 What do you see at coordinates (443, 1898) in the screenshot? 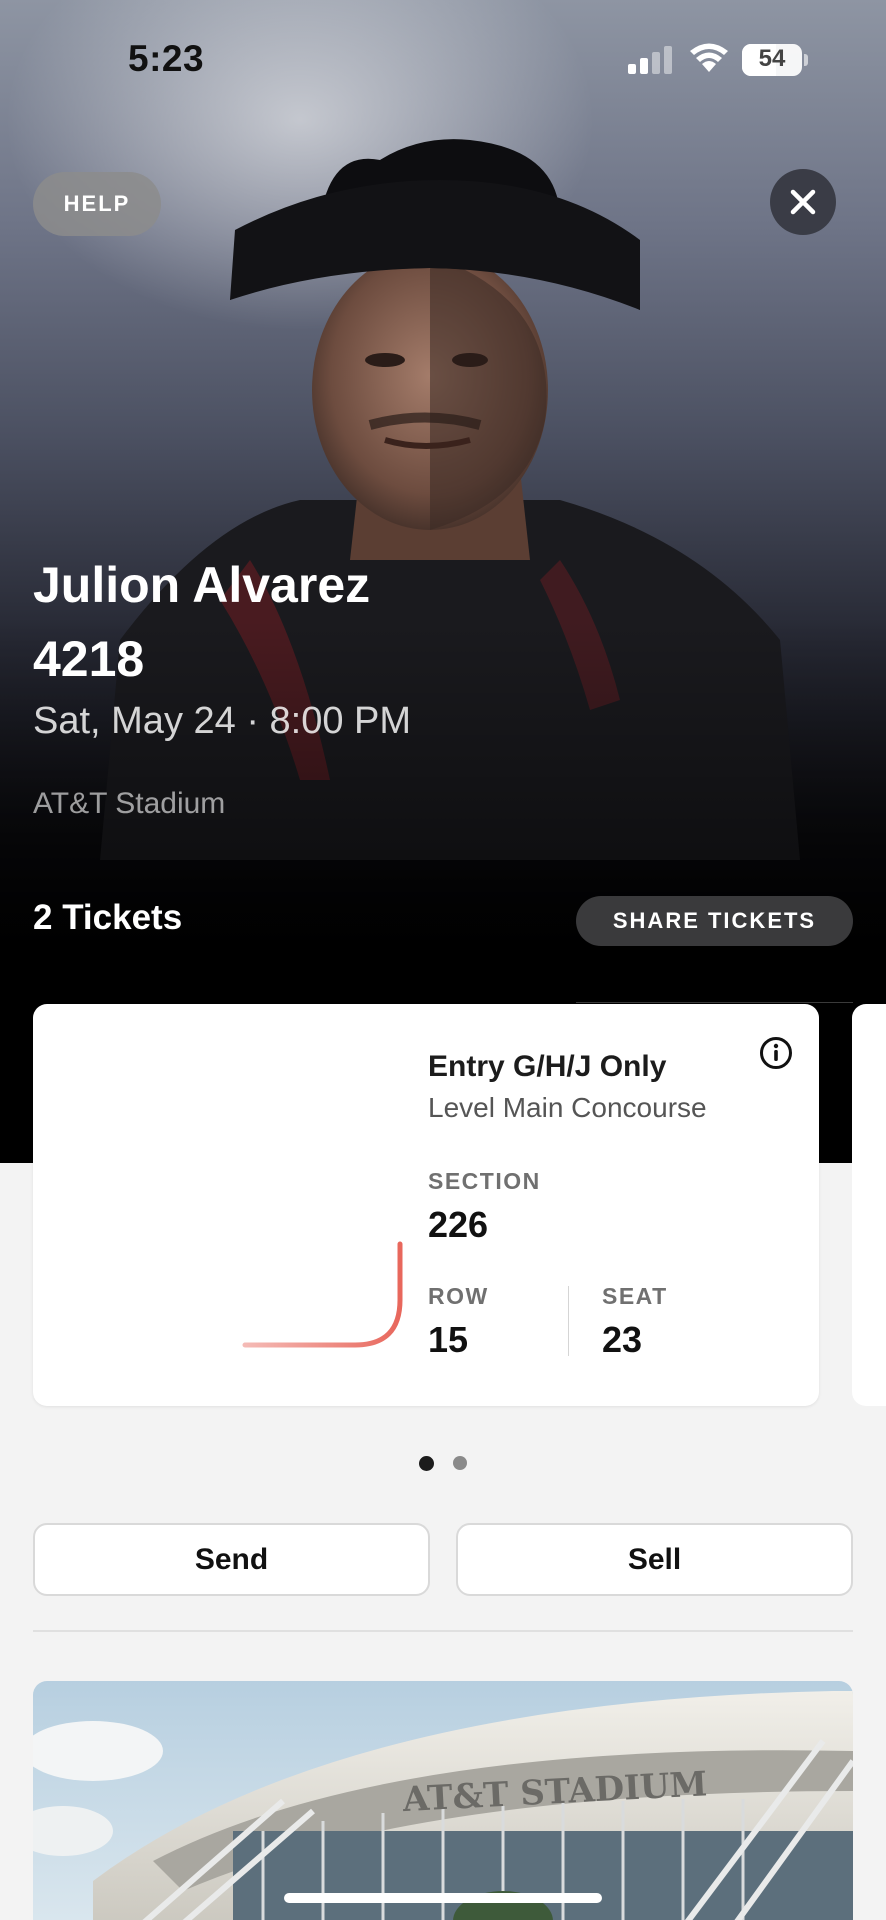
I see `home-indicator` at bounding box center [443, 1898].